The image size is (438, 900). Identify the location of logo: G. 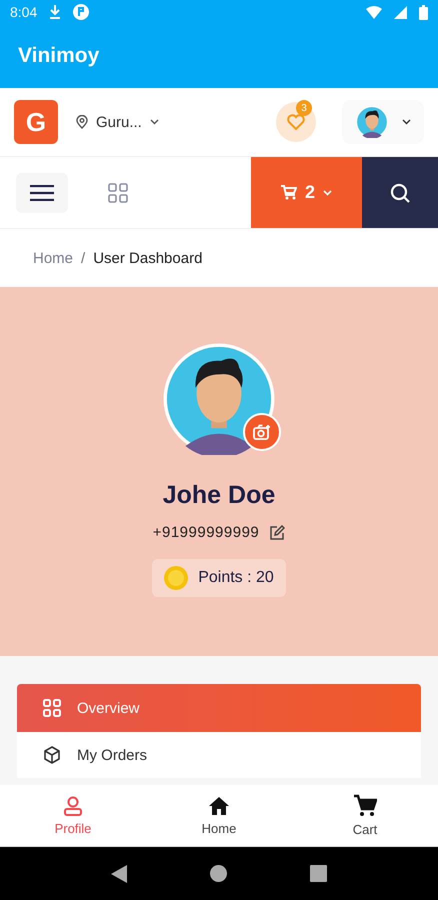
(36, 122).